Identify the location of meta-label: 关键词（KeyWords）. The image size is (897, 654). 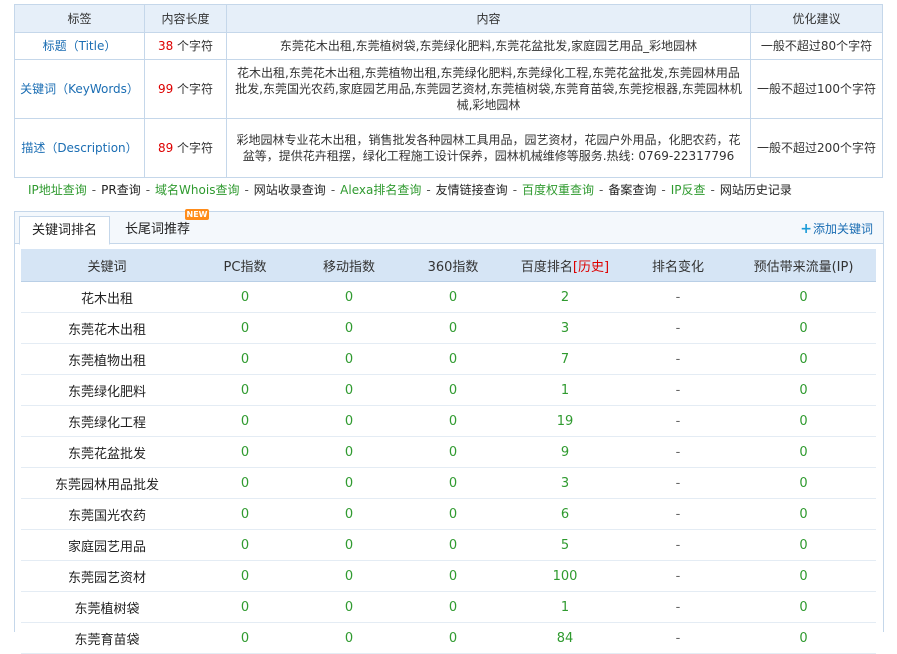
(79, 89).